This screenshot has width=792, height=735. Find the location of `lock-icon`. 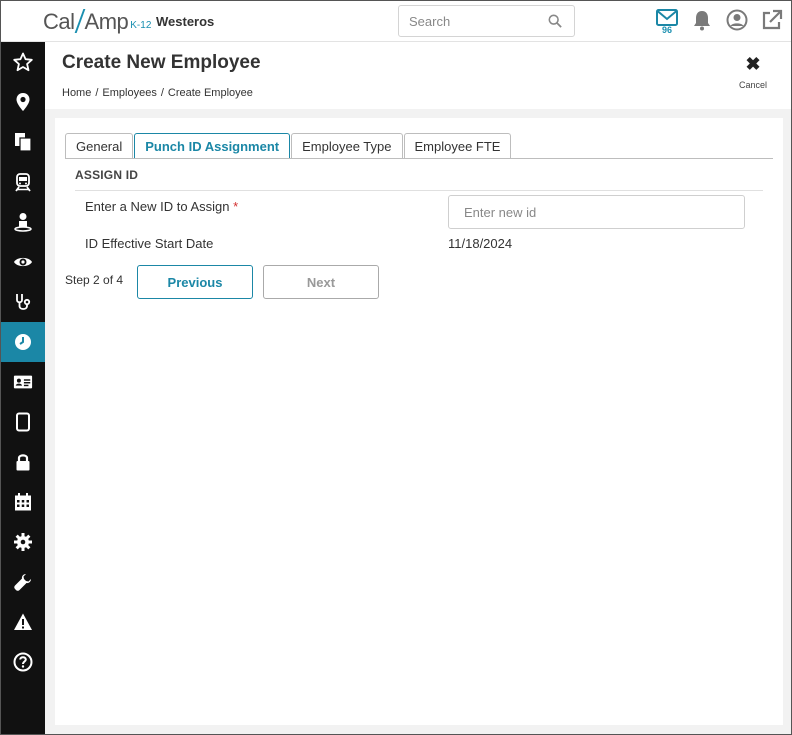

lock-icon is located at coordinates (23, 462).